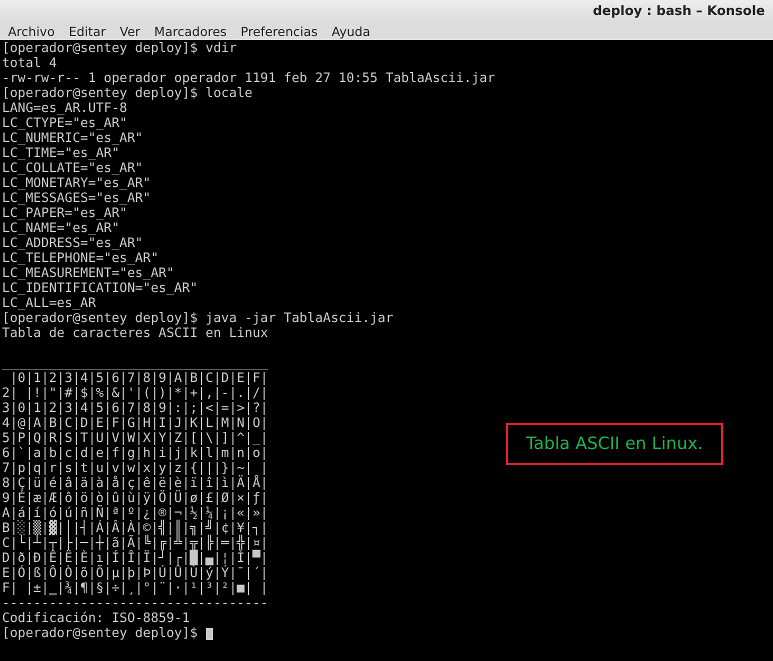 This screenshot has height=661, width=773. What do you see at coordinates (198, 318) in the screenshot?
I see `terminal-line: [operador@sentey deploy]$ java -jar TablaAscii.jar` at bounding box center [198, 318].